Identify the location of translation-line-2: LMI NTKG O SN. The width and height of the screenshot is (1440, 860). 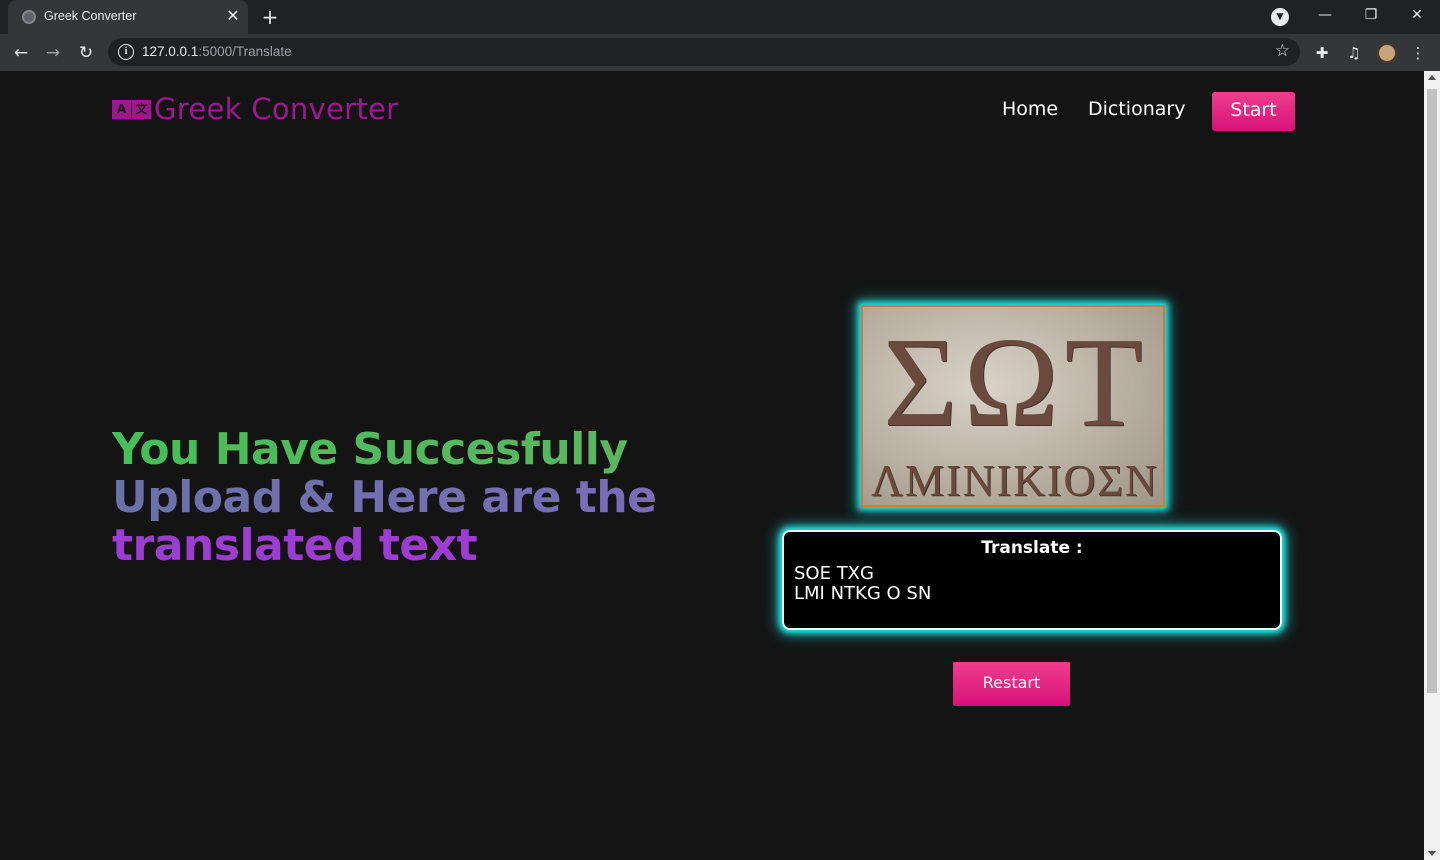
(863, 593).